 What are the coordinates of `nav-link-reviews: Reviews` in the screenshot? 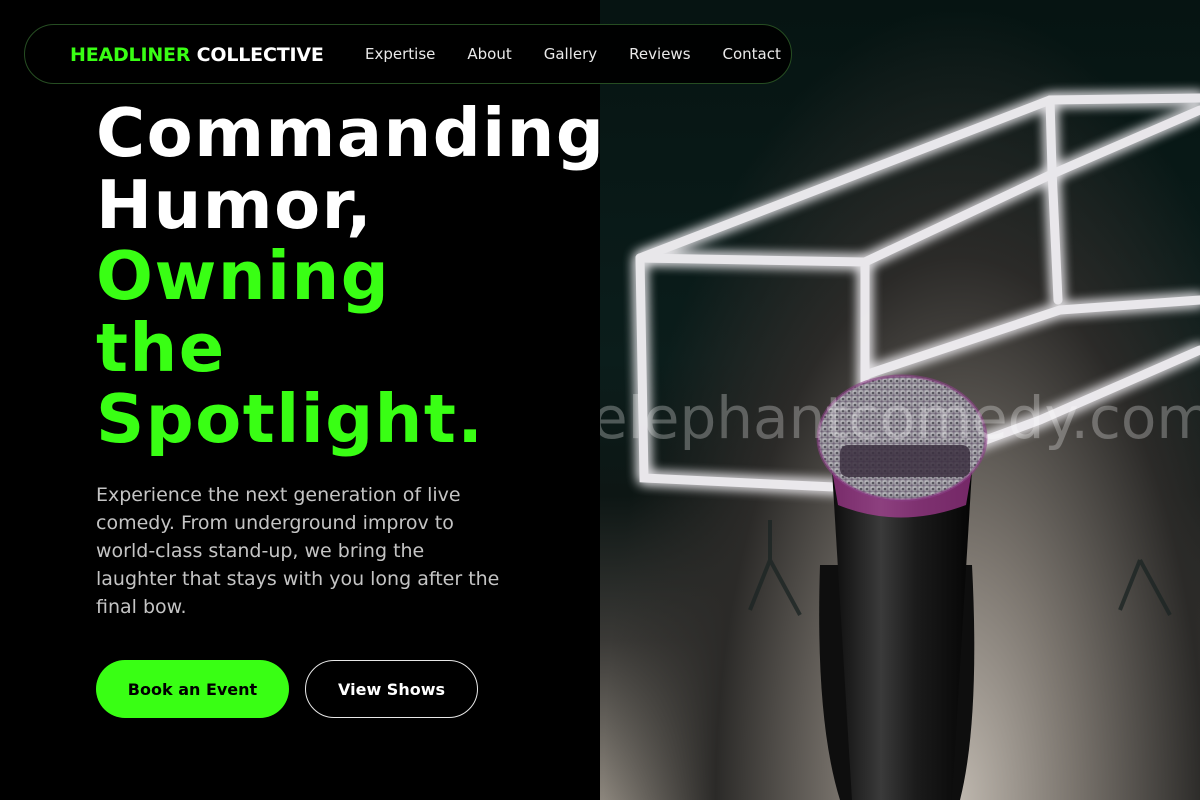 It's located at (659, 54).